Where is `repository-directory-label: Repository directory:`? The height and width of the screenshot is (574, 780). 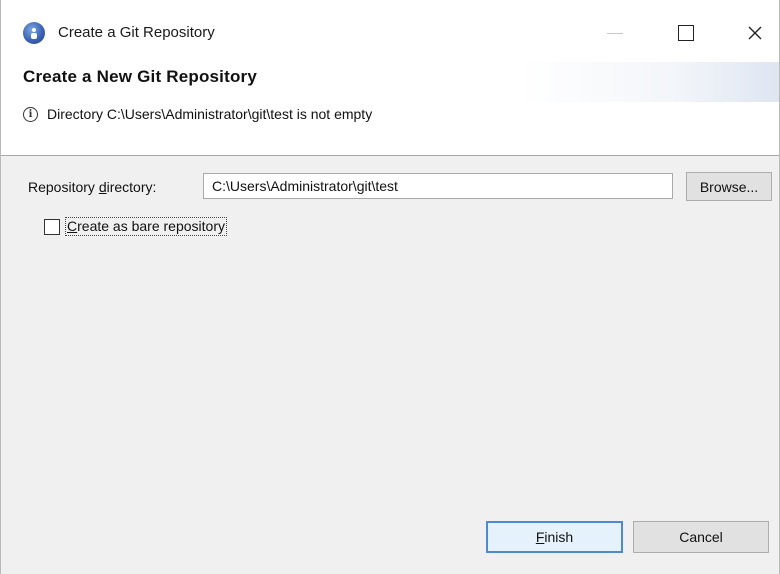 repository-directory-label: Repository directory: is located at coordinates (92, 187).